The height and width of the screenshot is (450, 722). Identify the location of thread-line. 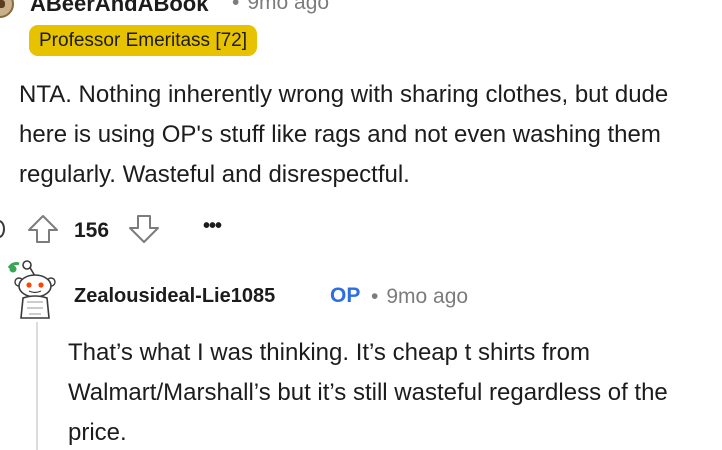
(37, 386).